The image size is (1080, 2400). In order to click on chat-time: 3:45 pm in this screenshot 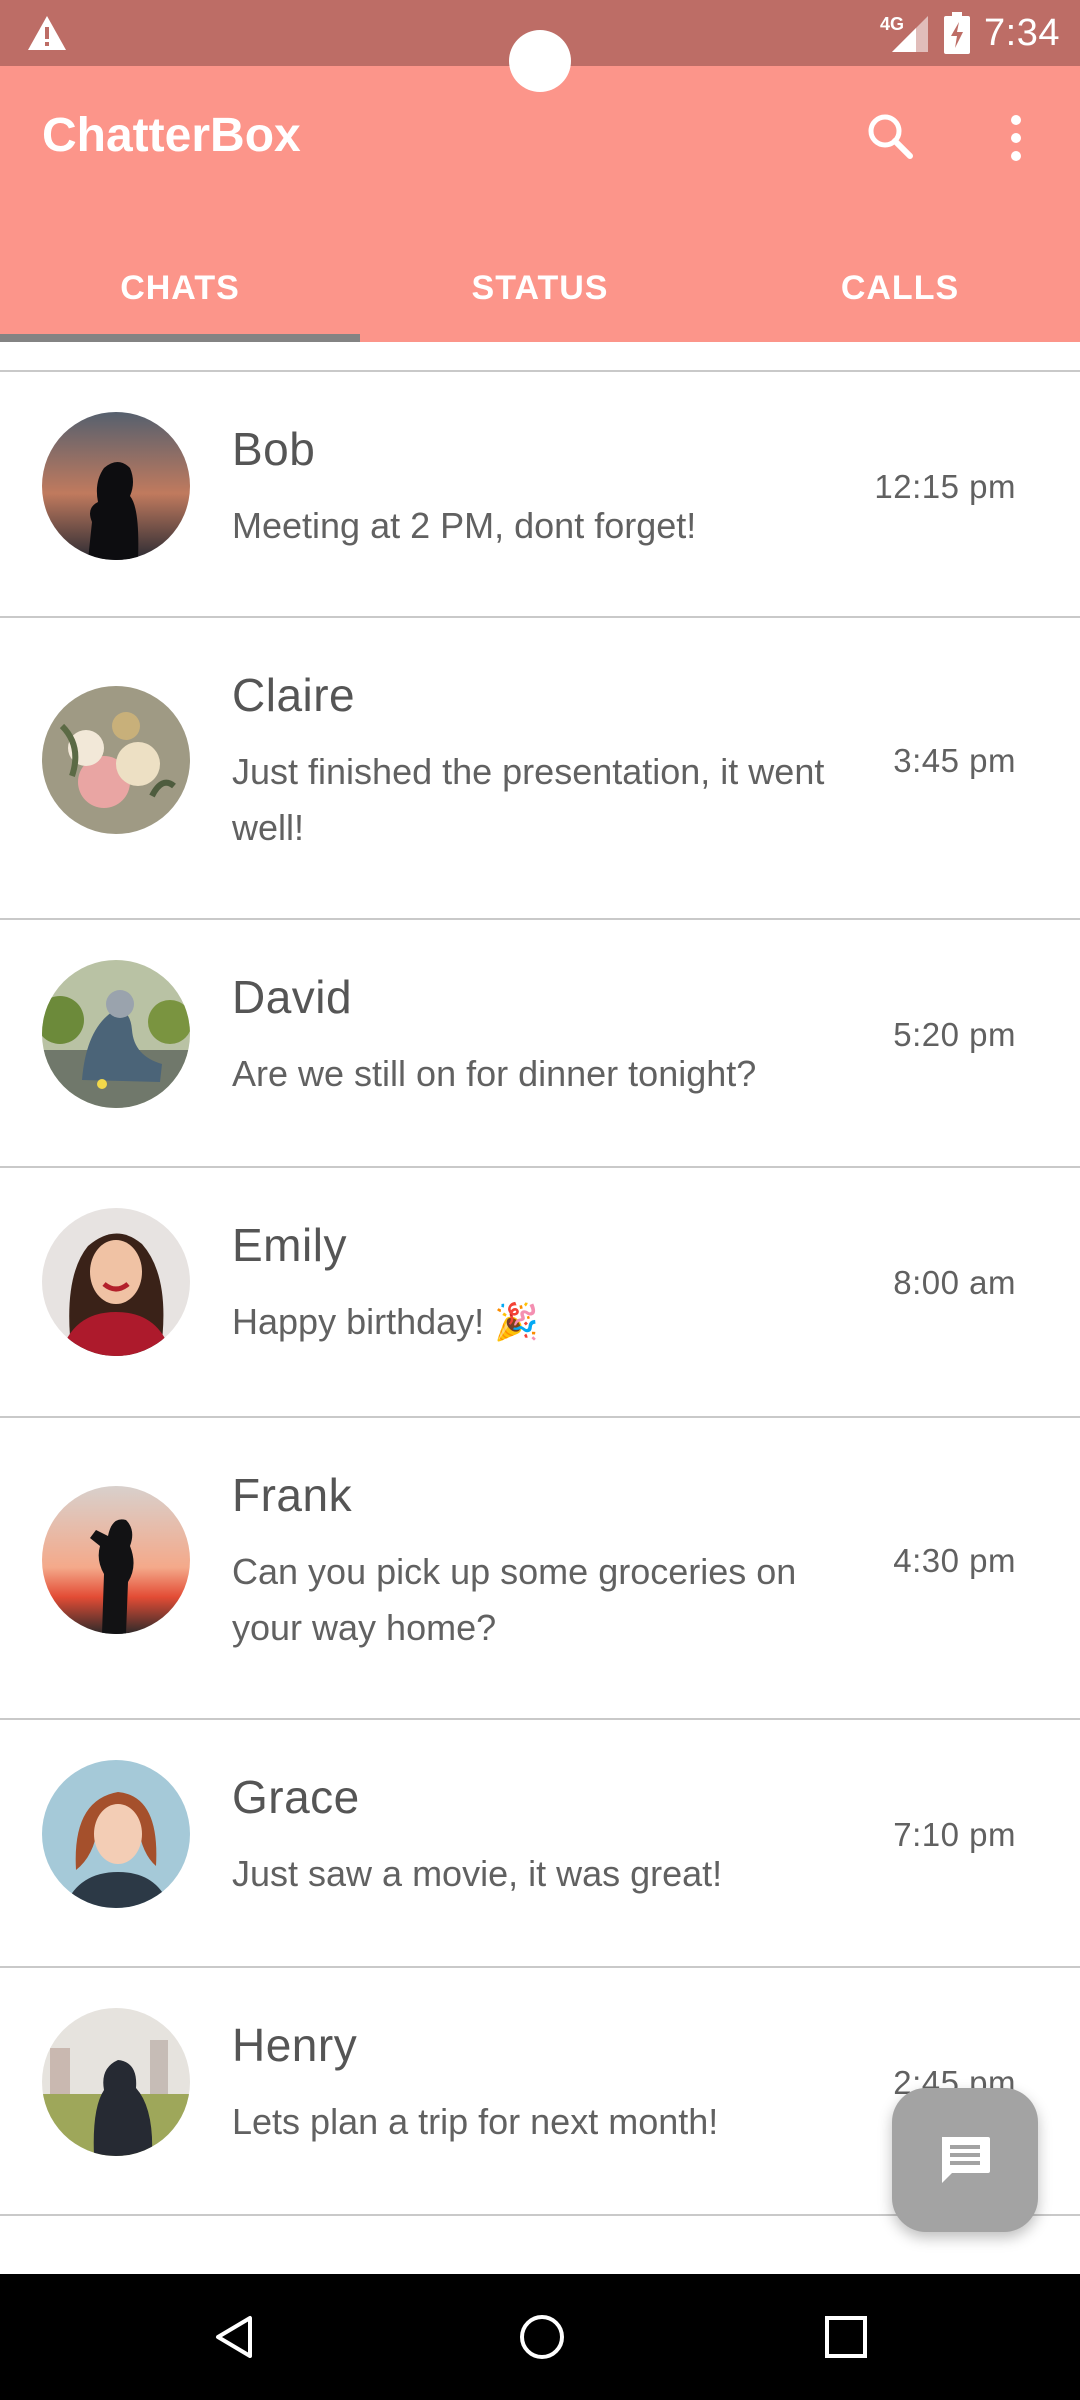, I will do `click(954, 760)`.